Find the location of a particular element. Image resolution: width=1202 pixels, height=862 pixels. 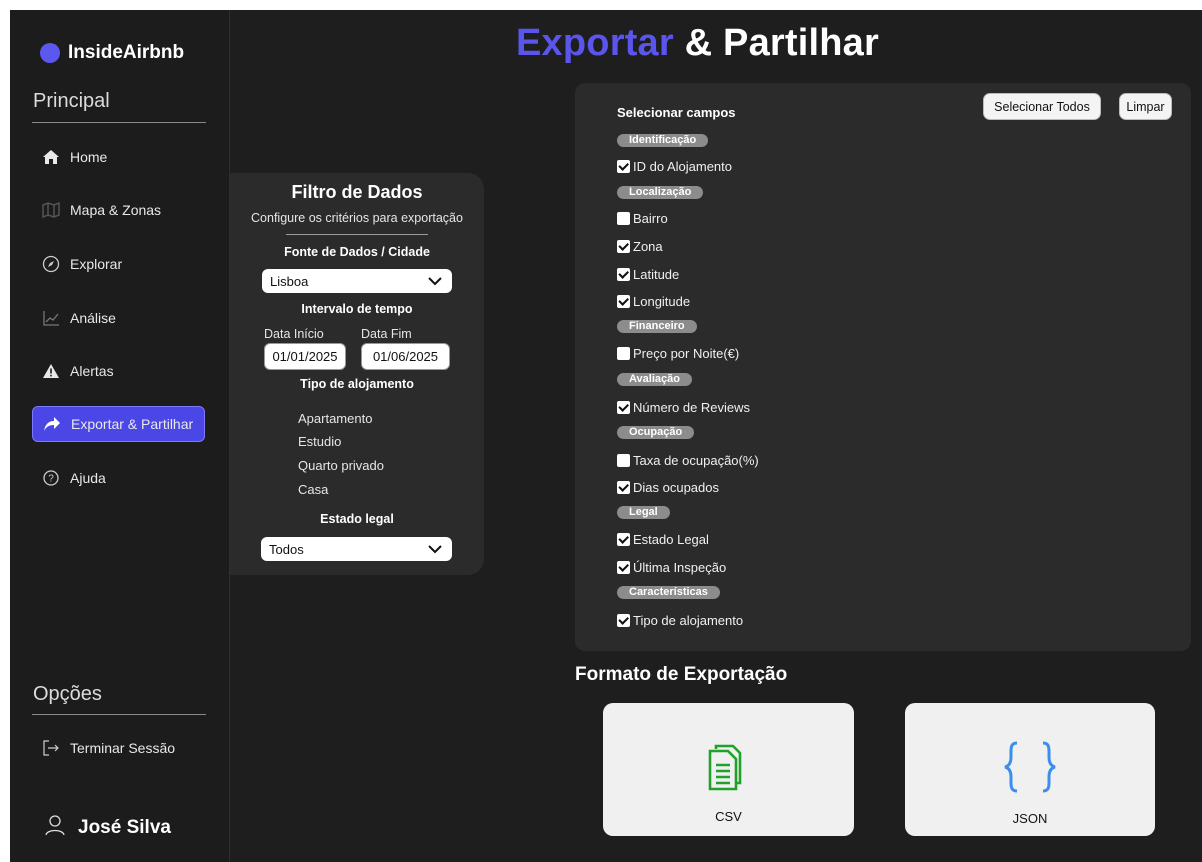

alert-icon is located at coordinates (51, 371).